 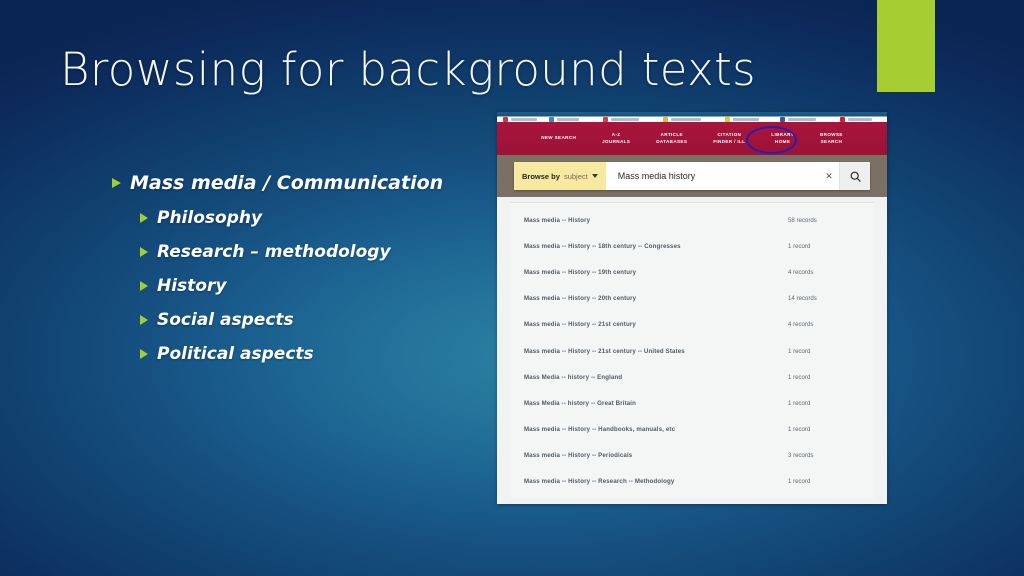 I want to click on search-input: Mass media history, so click(x=712, y=176).